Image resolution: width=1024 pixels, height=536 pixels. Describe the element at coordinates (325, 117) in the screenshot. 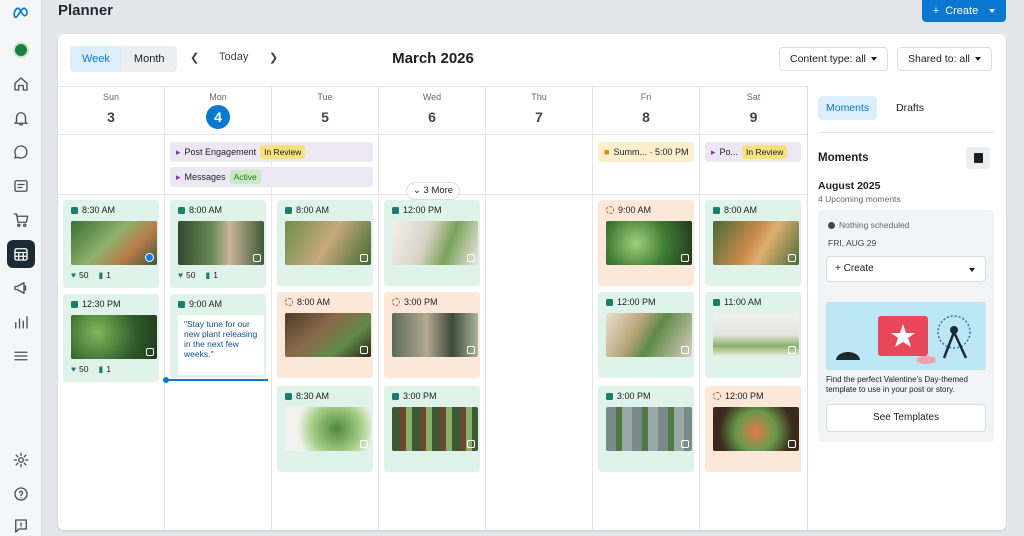

I see `day-number: 5` at that location.